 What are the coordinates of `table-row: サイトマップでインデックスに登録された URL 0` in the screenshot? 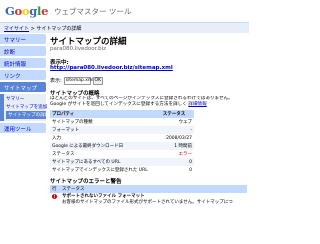 It's located at (122, 170).